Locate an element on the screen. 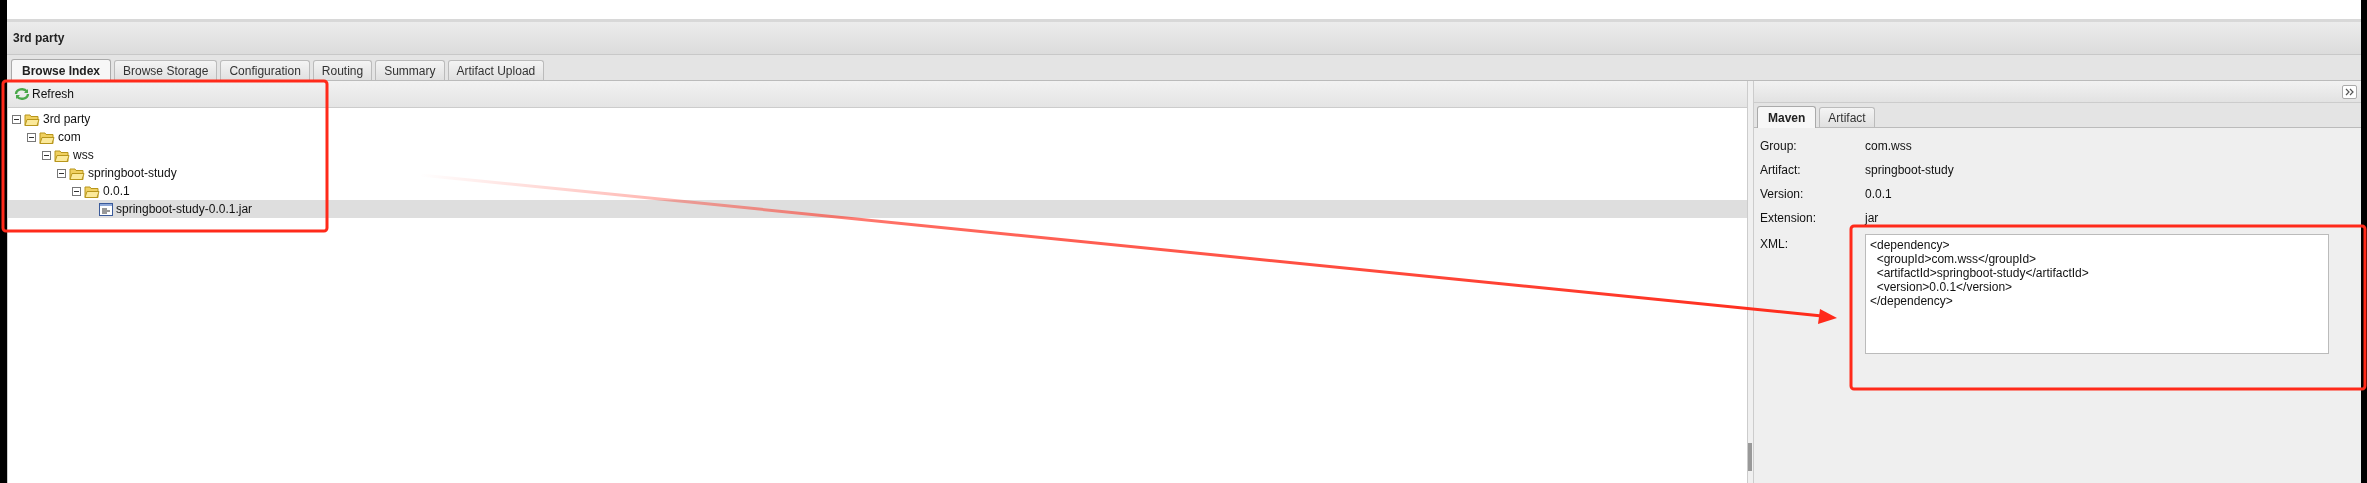  selected-row: springboot-study-0.0.1.jar is located at coordinates (877, 209).